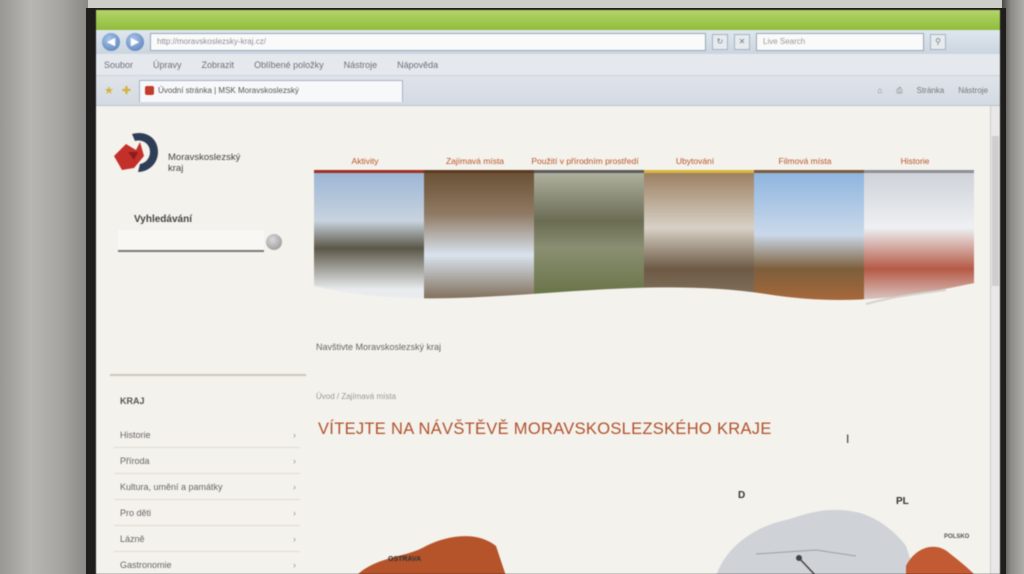 The image size is (1024, 574). I want to click on tools-menu: Nástroje, so click(973, 91).